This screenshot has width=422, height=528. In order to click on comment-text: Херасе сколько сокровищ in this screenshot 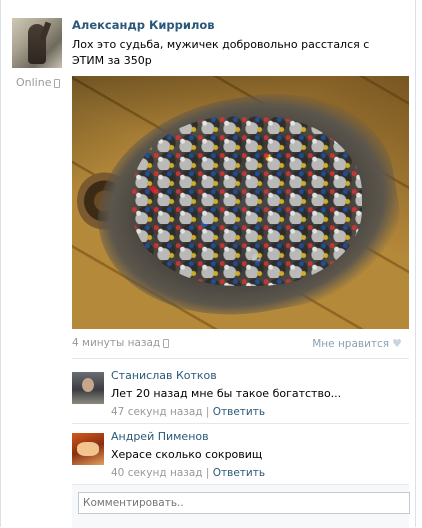, I will do `click(187, 454)`.